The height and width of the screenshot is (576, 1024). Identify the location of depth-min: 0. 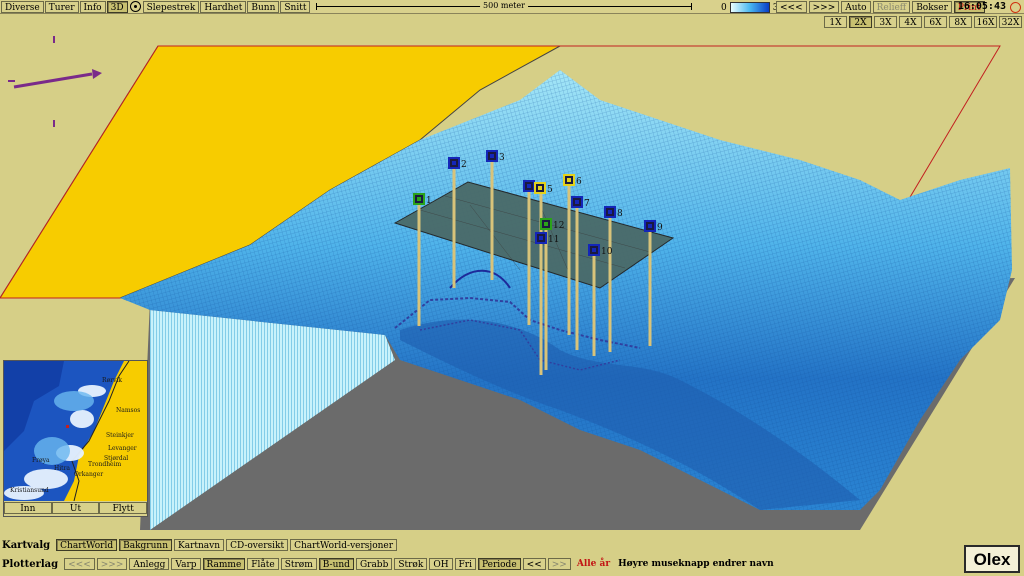
(724, 7).